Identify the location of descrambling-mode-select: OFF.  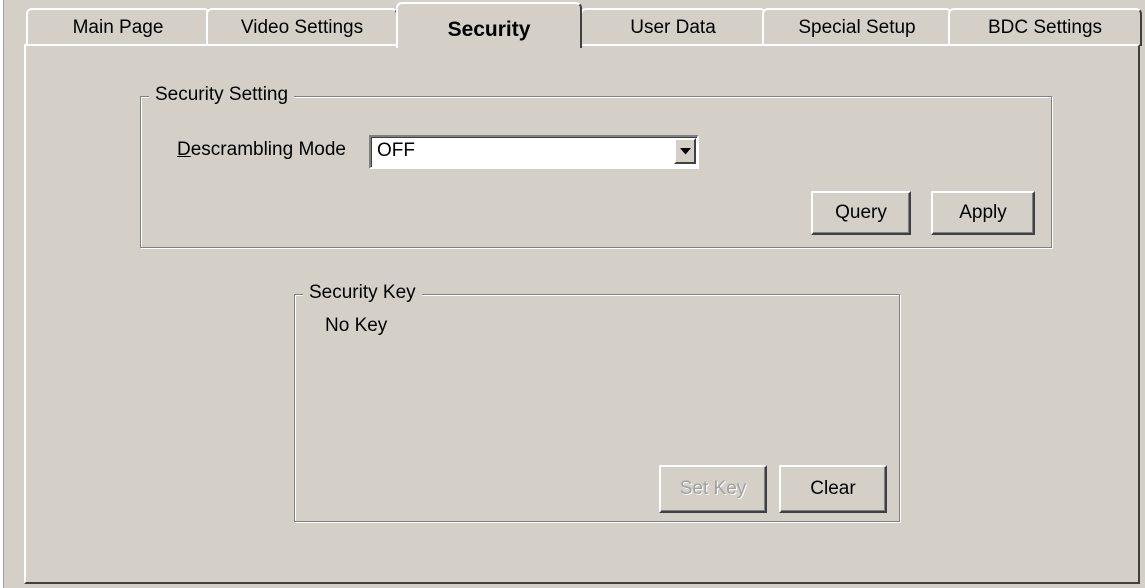
(534, 152).